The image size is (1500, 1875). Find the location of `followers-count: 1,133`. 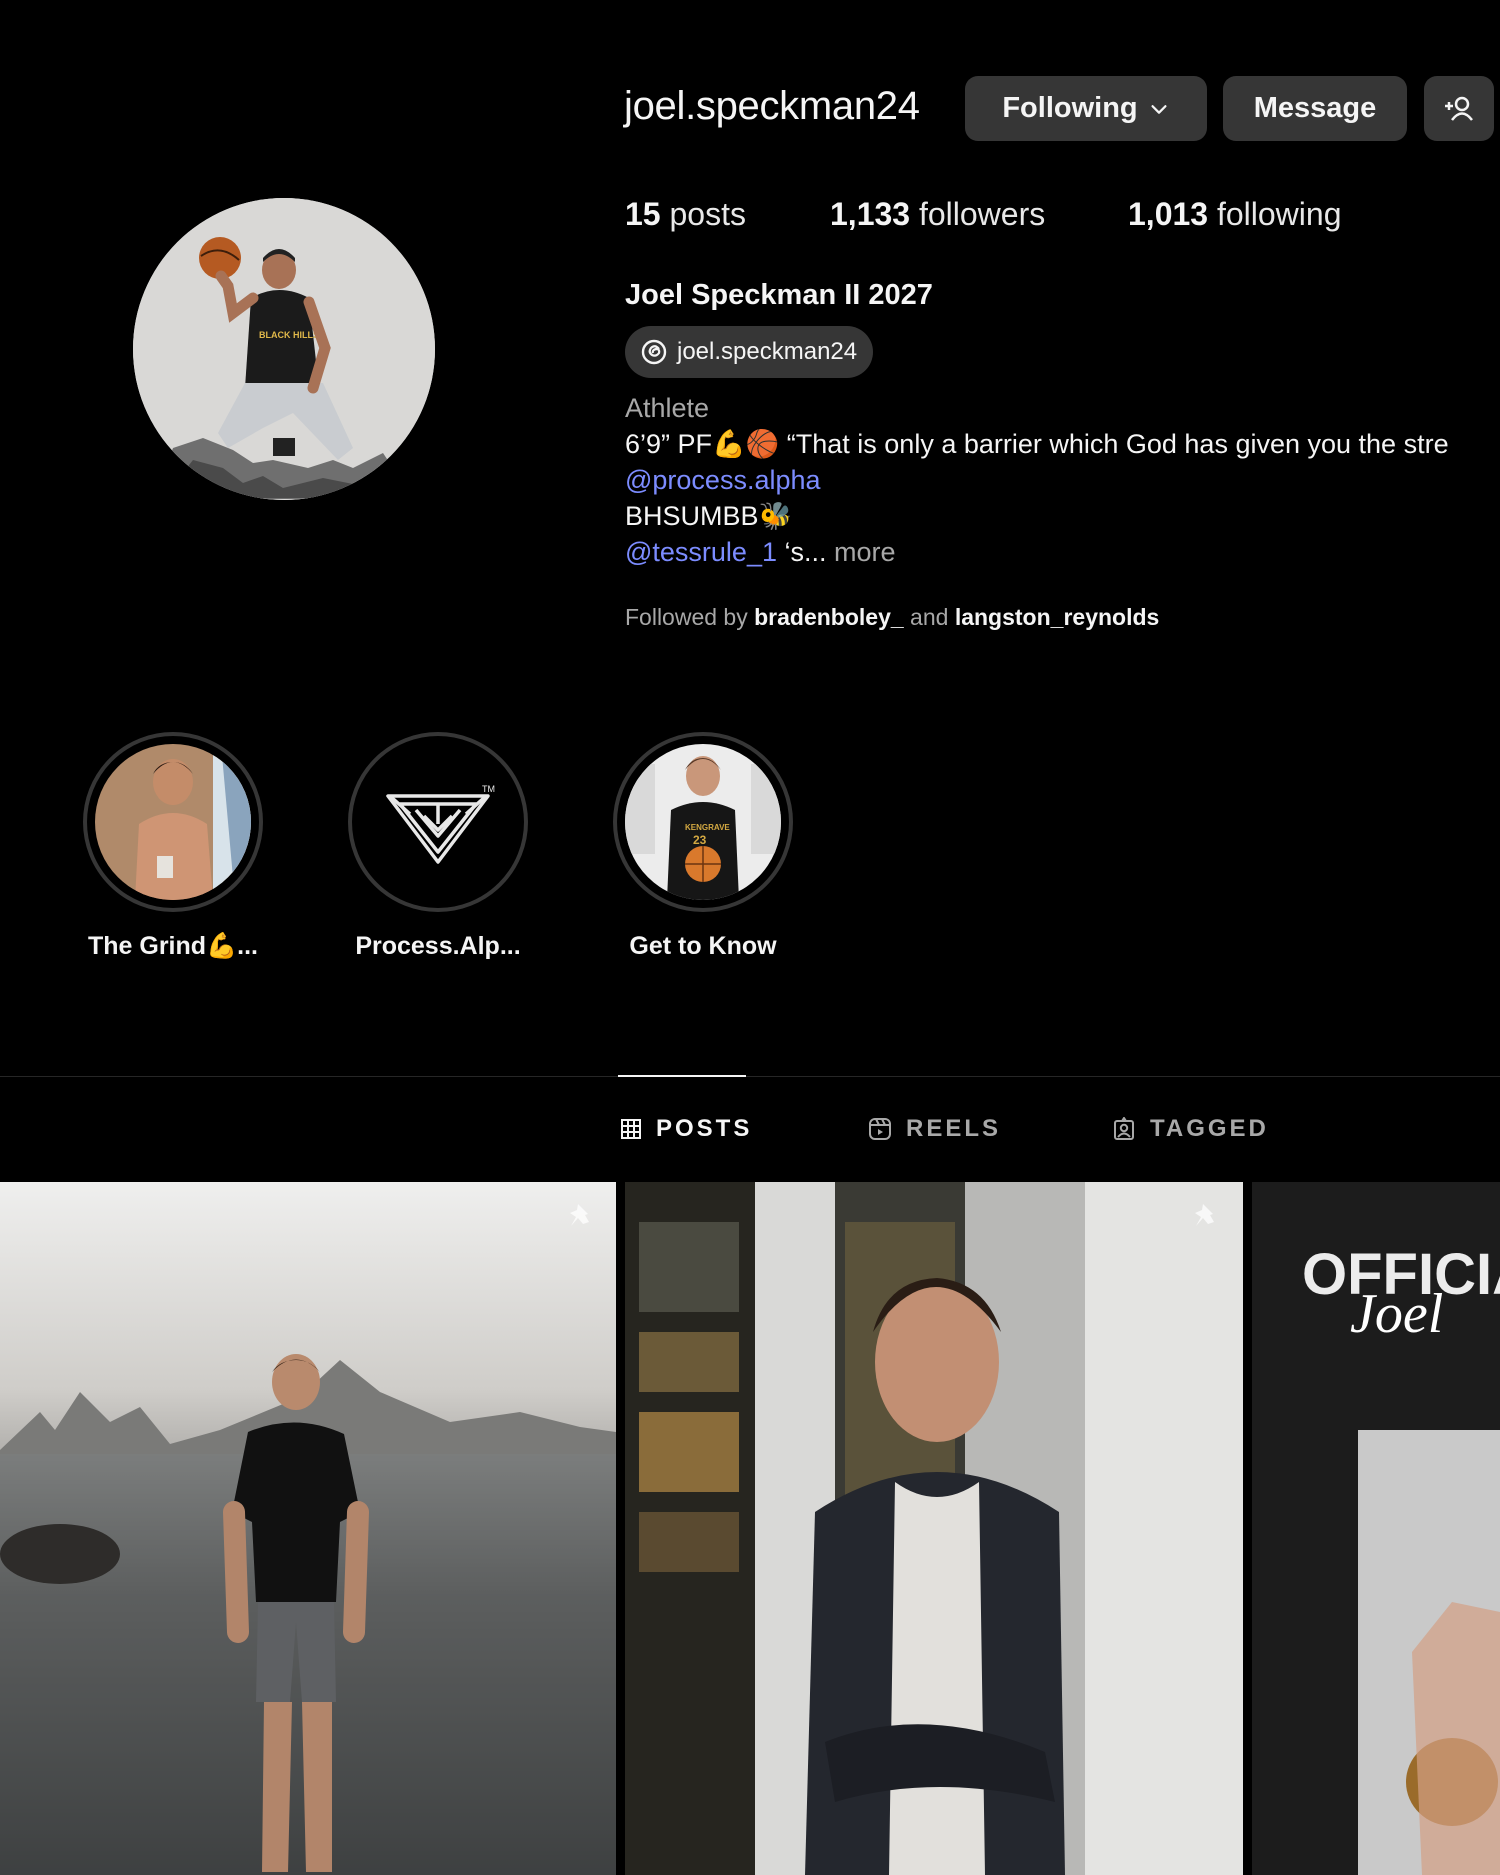

followers-count: 1,133 is located at coordinates (870, 214).